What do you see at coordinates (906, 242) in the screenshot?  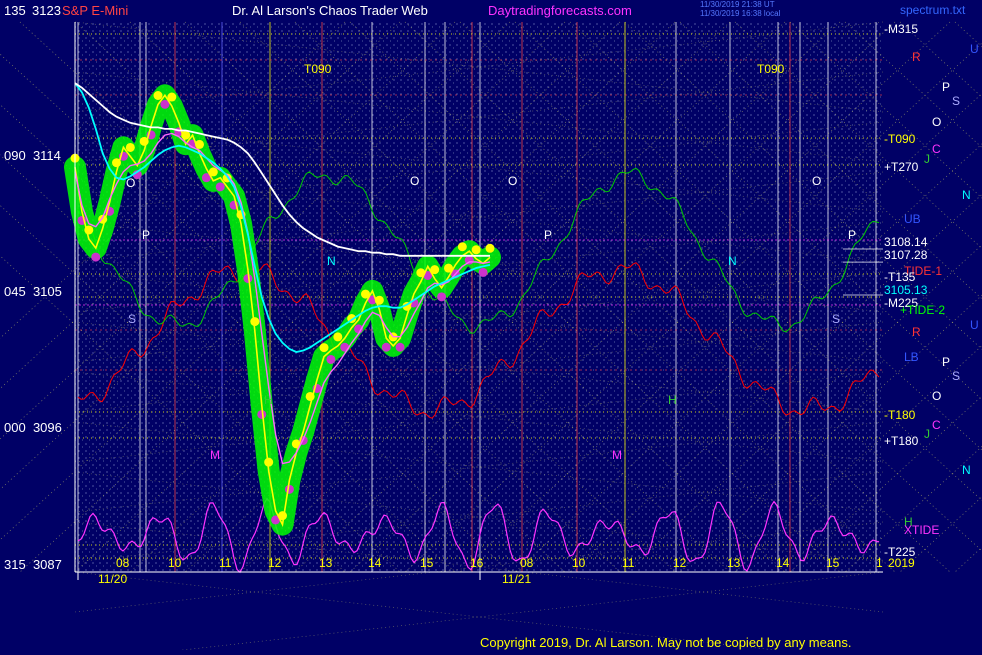 I see `label-3108: 3108.14` at bounding box center [906, 242].